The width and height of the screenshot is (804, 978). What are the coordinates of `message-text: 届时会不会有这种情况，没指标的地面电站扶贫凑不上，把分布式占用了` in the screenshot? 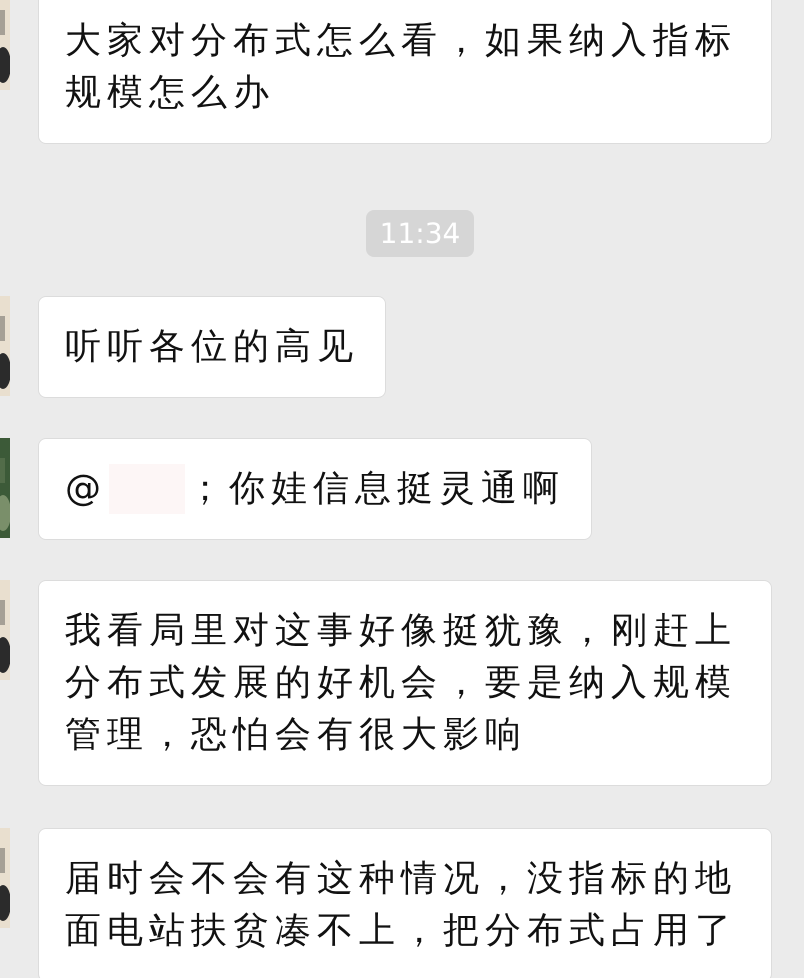 It's located at (401, 905).